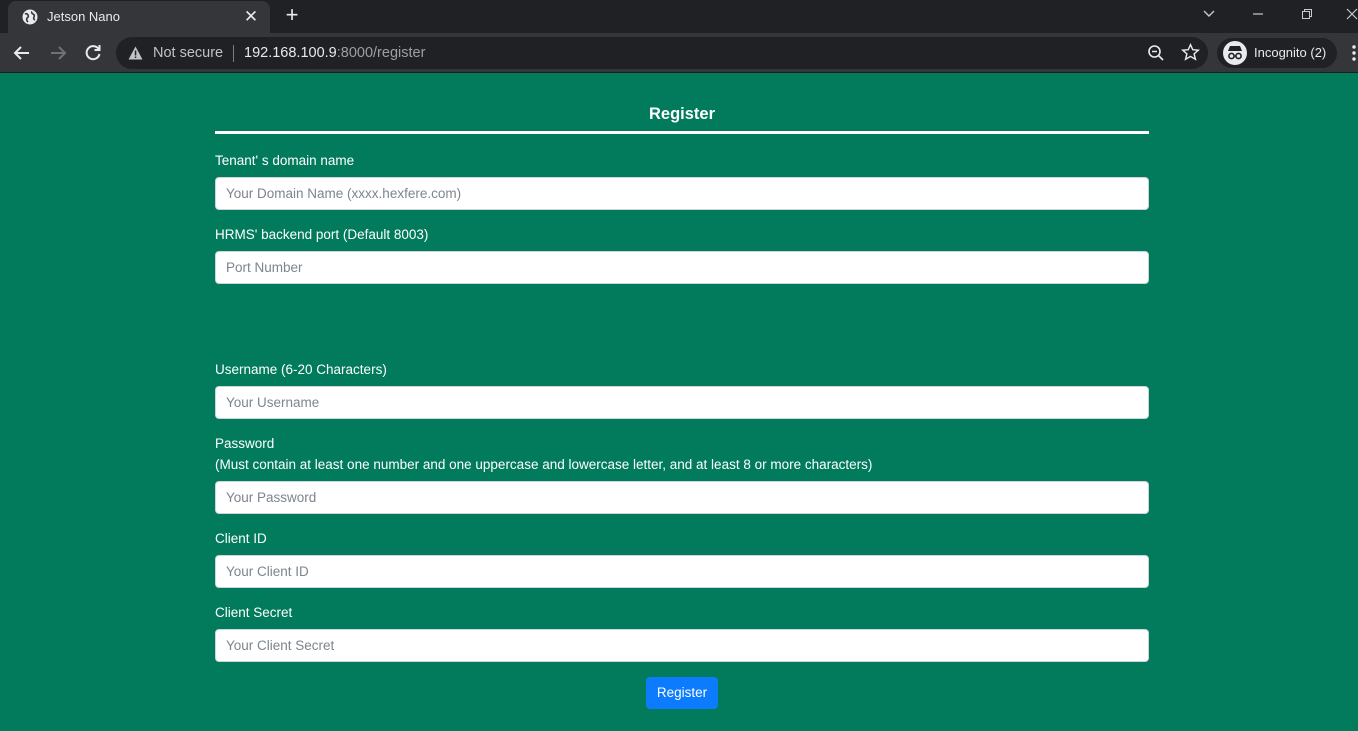  Describe the element at coordinates (322, 234) in the screenshot. I see `port-label: HRMS' backend port (Default 8003)` at that location.